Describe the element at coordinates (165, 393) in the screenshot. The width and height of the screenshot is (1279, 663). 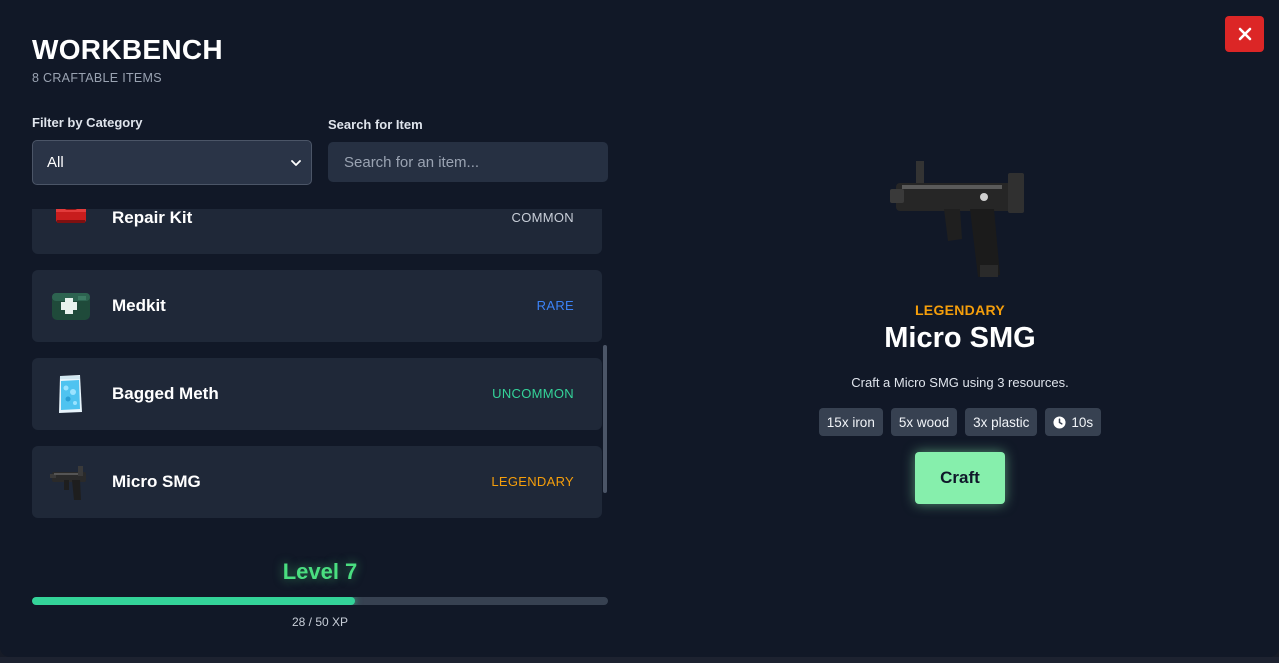
I see `item-name: Bagged Meth` at that location.